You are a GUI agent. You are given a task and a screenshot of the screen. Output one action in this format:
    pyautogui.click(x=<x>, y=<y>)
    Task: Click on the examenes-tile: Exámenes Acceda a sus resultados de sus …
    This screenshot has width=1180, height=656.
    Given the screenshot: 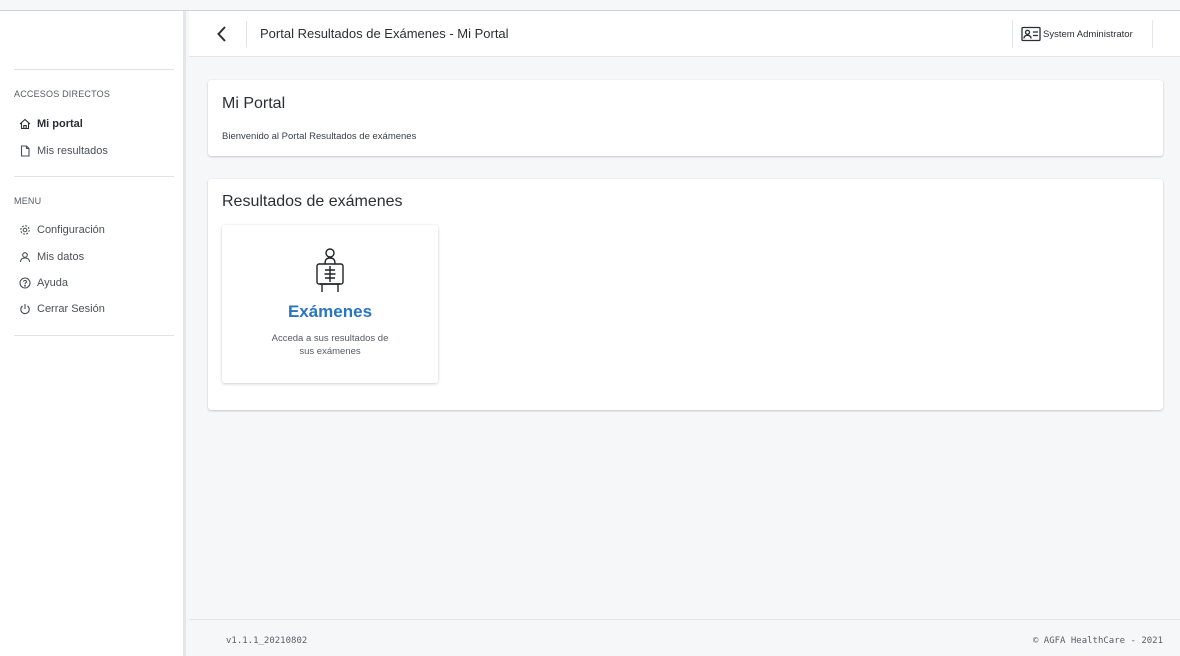 What is the action you would take?
    pyautogui.click(x=330, y=304)
    